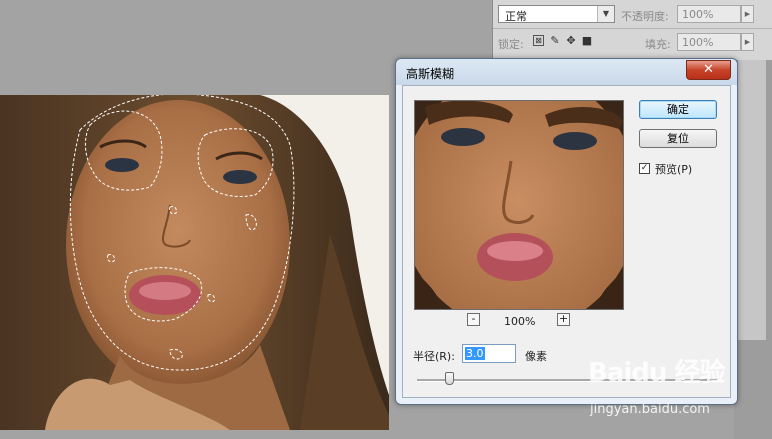  Describe the element at coordinates (475, 353) in the screenshot. I see `radius-value: 3.0` at that location.